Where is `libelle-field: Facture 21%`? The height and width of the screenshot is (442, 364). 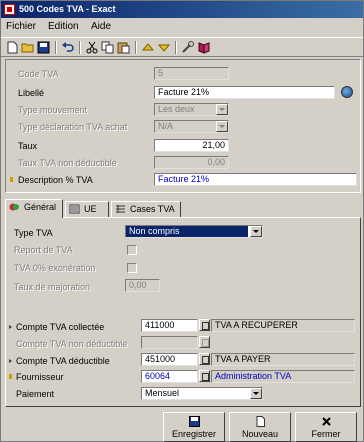
libelle-field: Facture 21% is located at coordinates (244, 92).